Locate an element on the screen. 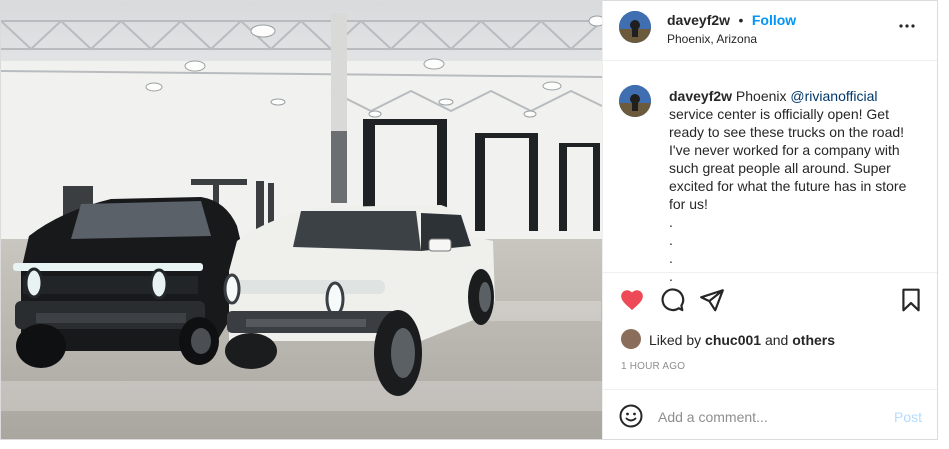 The height and width of the screenshot is (449, 949). caption-avatar is located at coordinates (635, 101).